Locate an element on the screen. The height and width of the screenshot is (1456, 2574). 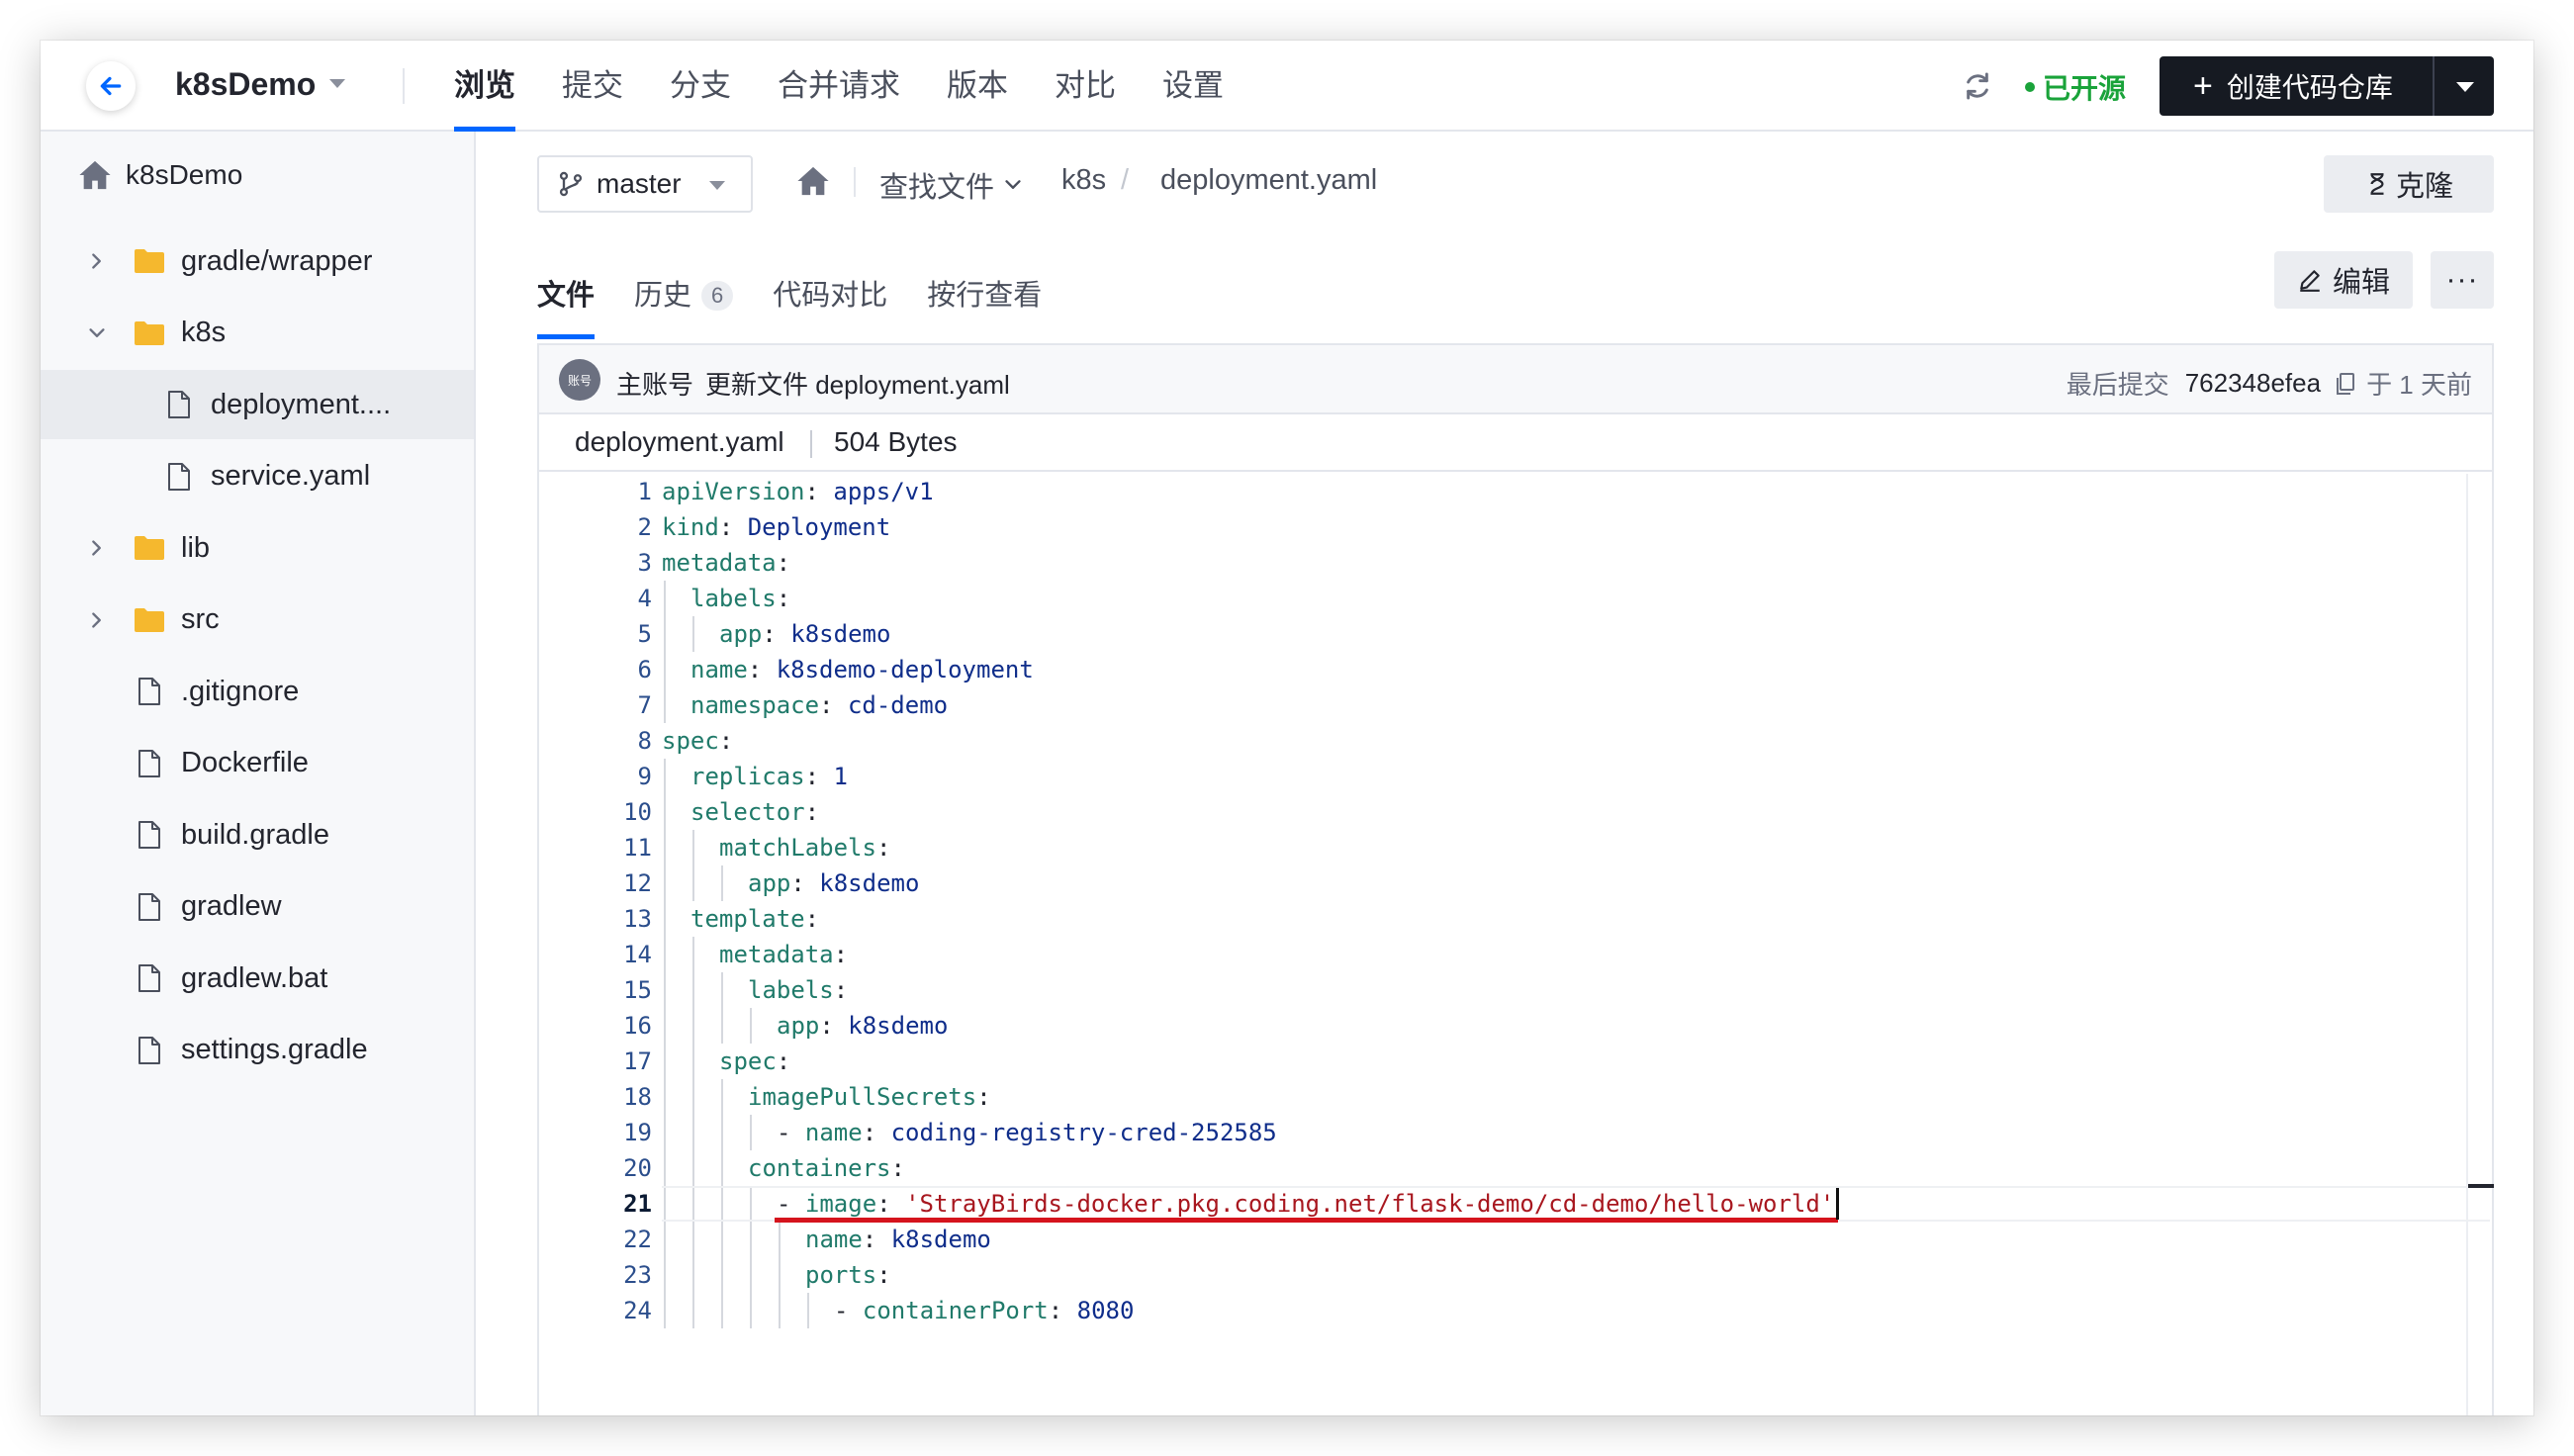
line-number: 20 is located at coordinates (595, 1168).